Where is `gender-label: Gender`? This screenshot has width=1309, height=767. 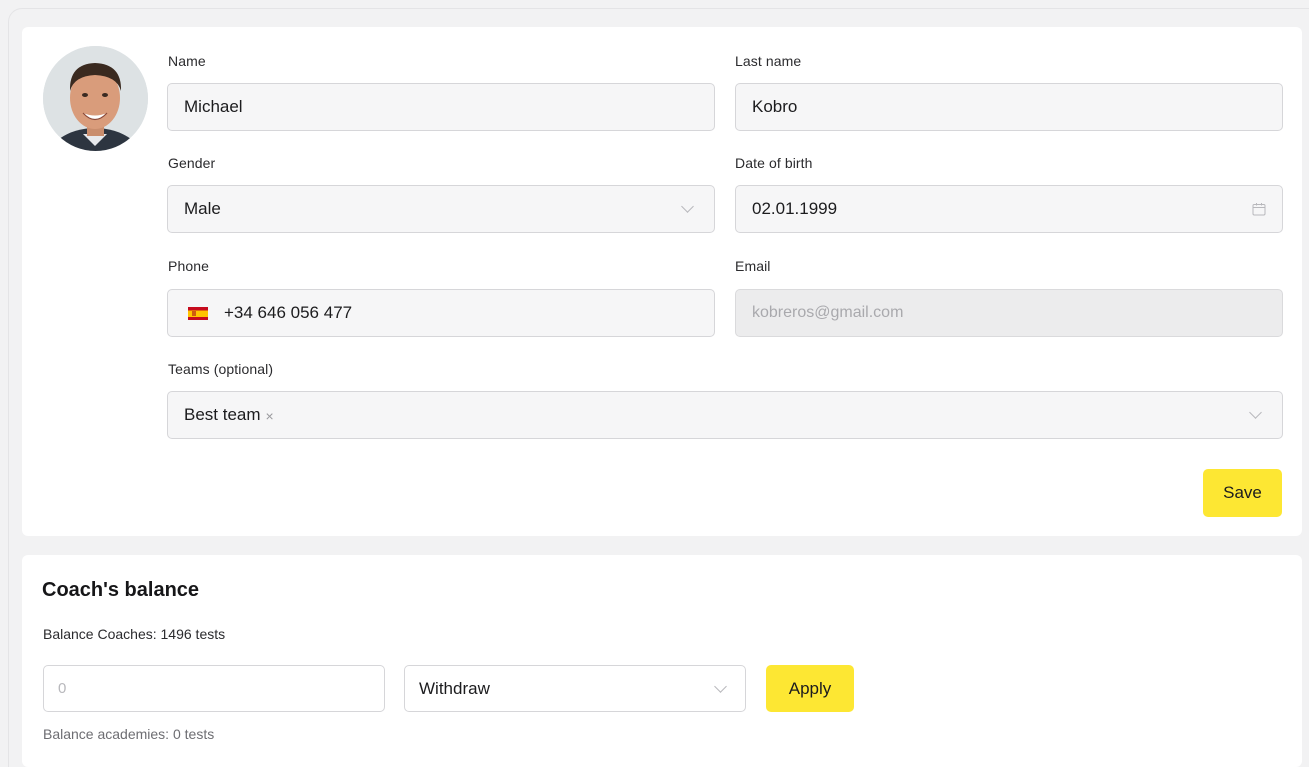 gender-label: Gender is located at coordinates (192, 163).